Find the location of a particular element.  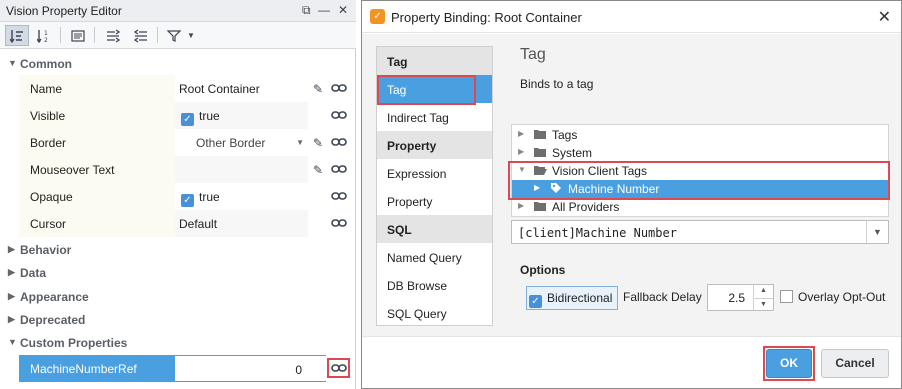

property-machine-value: 0 is located at coordinates (250, 368).